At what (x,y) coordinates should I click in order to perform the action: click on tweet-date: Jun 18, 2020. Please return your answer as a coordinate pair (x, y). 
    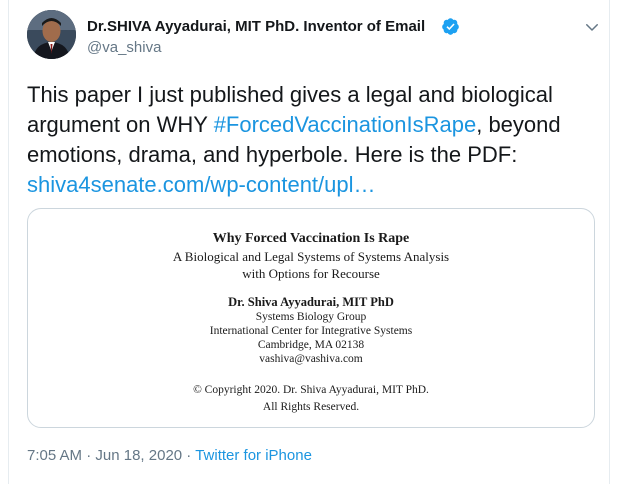
    Looking at the image, I should click on (138, 455).